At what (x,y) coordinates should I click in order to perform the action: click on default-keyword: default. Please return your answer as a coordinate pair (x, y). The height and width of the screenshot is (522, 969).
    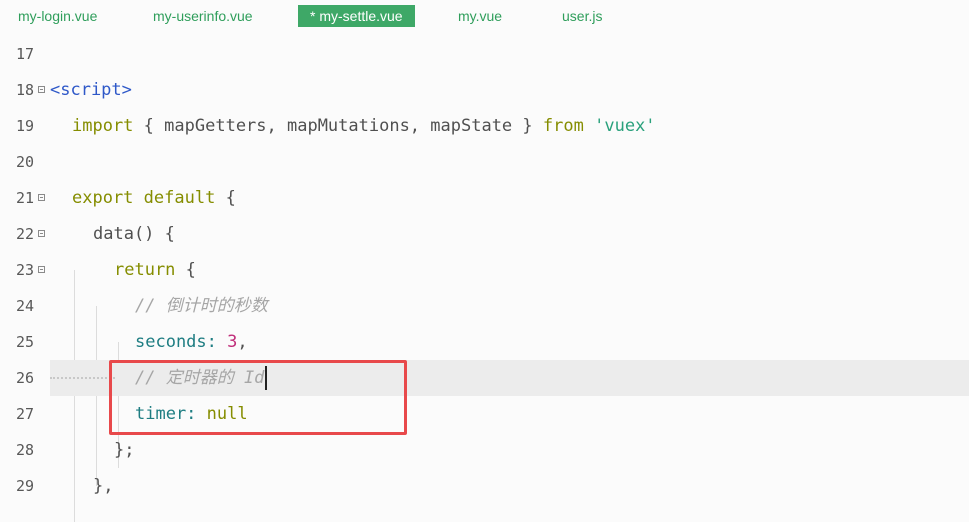
    Looking at the image, I should click on (179, 198).